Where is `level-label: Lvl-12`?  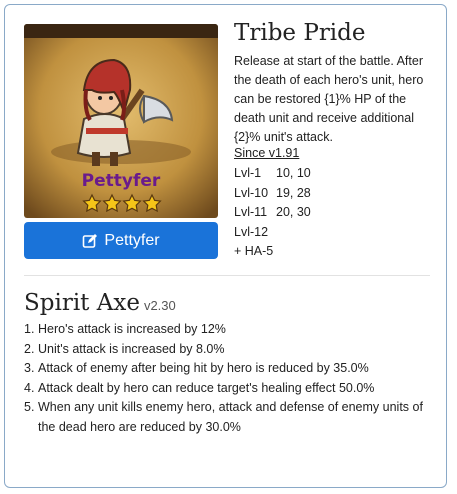
level-label: Lvl-12 is located at coordinates (251, 231).